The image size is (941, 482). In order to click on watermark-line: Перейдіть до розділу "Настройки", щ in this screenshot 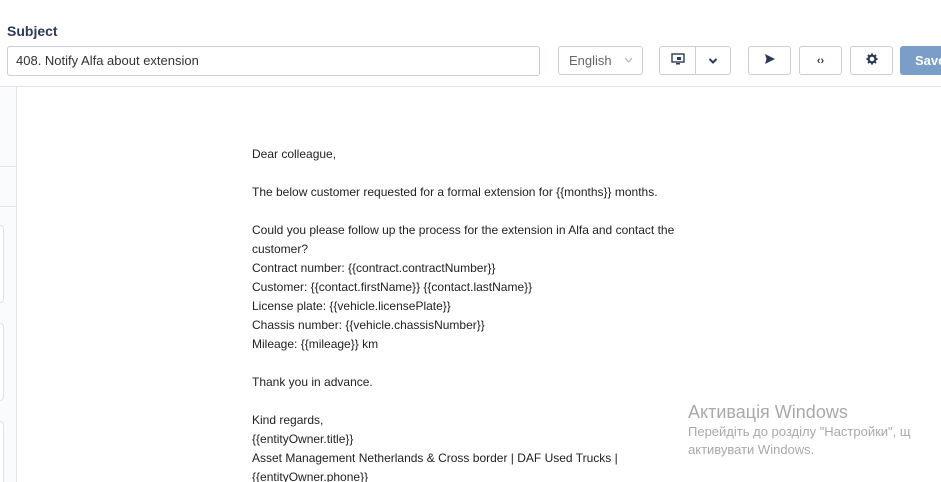, I will do `click(799, 431)`.